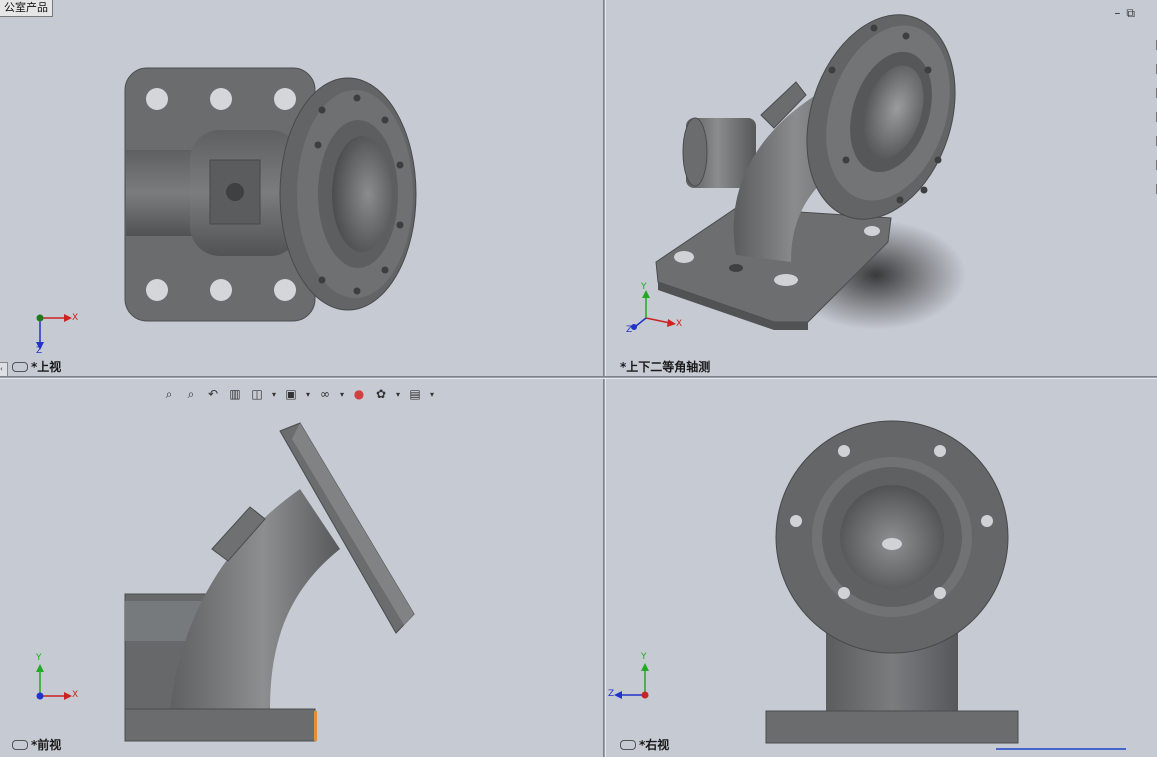 The width and height of the screenshot is (1157, 757). What do you see at coordinates (325, 394) in the screenshot?
I see `hide-show-items-icon: ∞` at bounding box center [325, 394].